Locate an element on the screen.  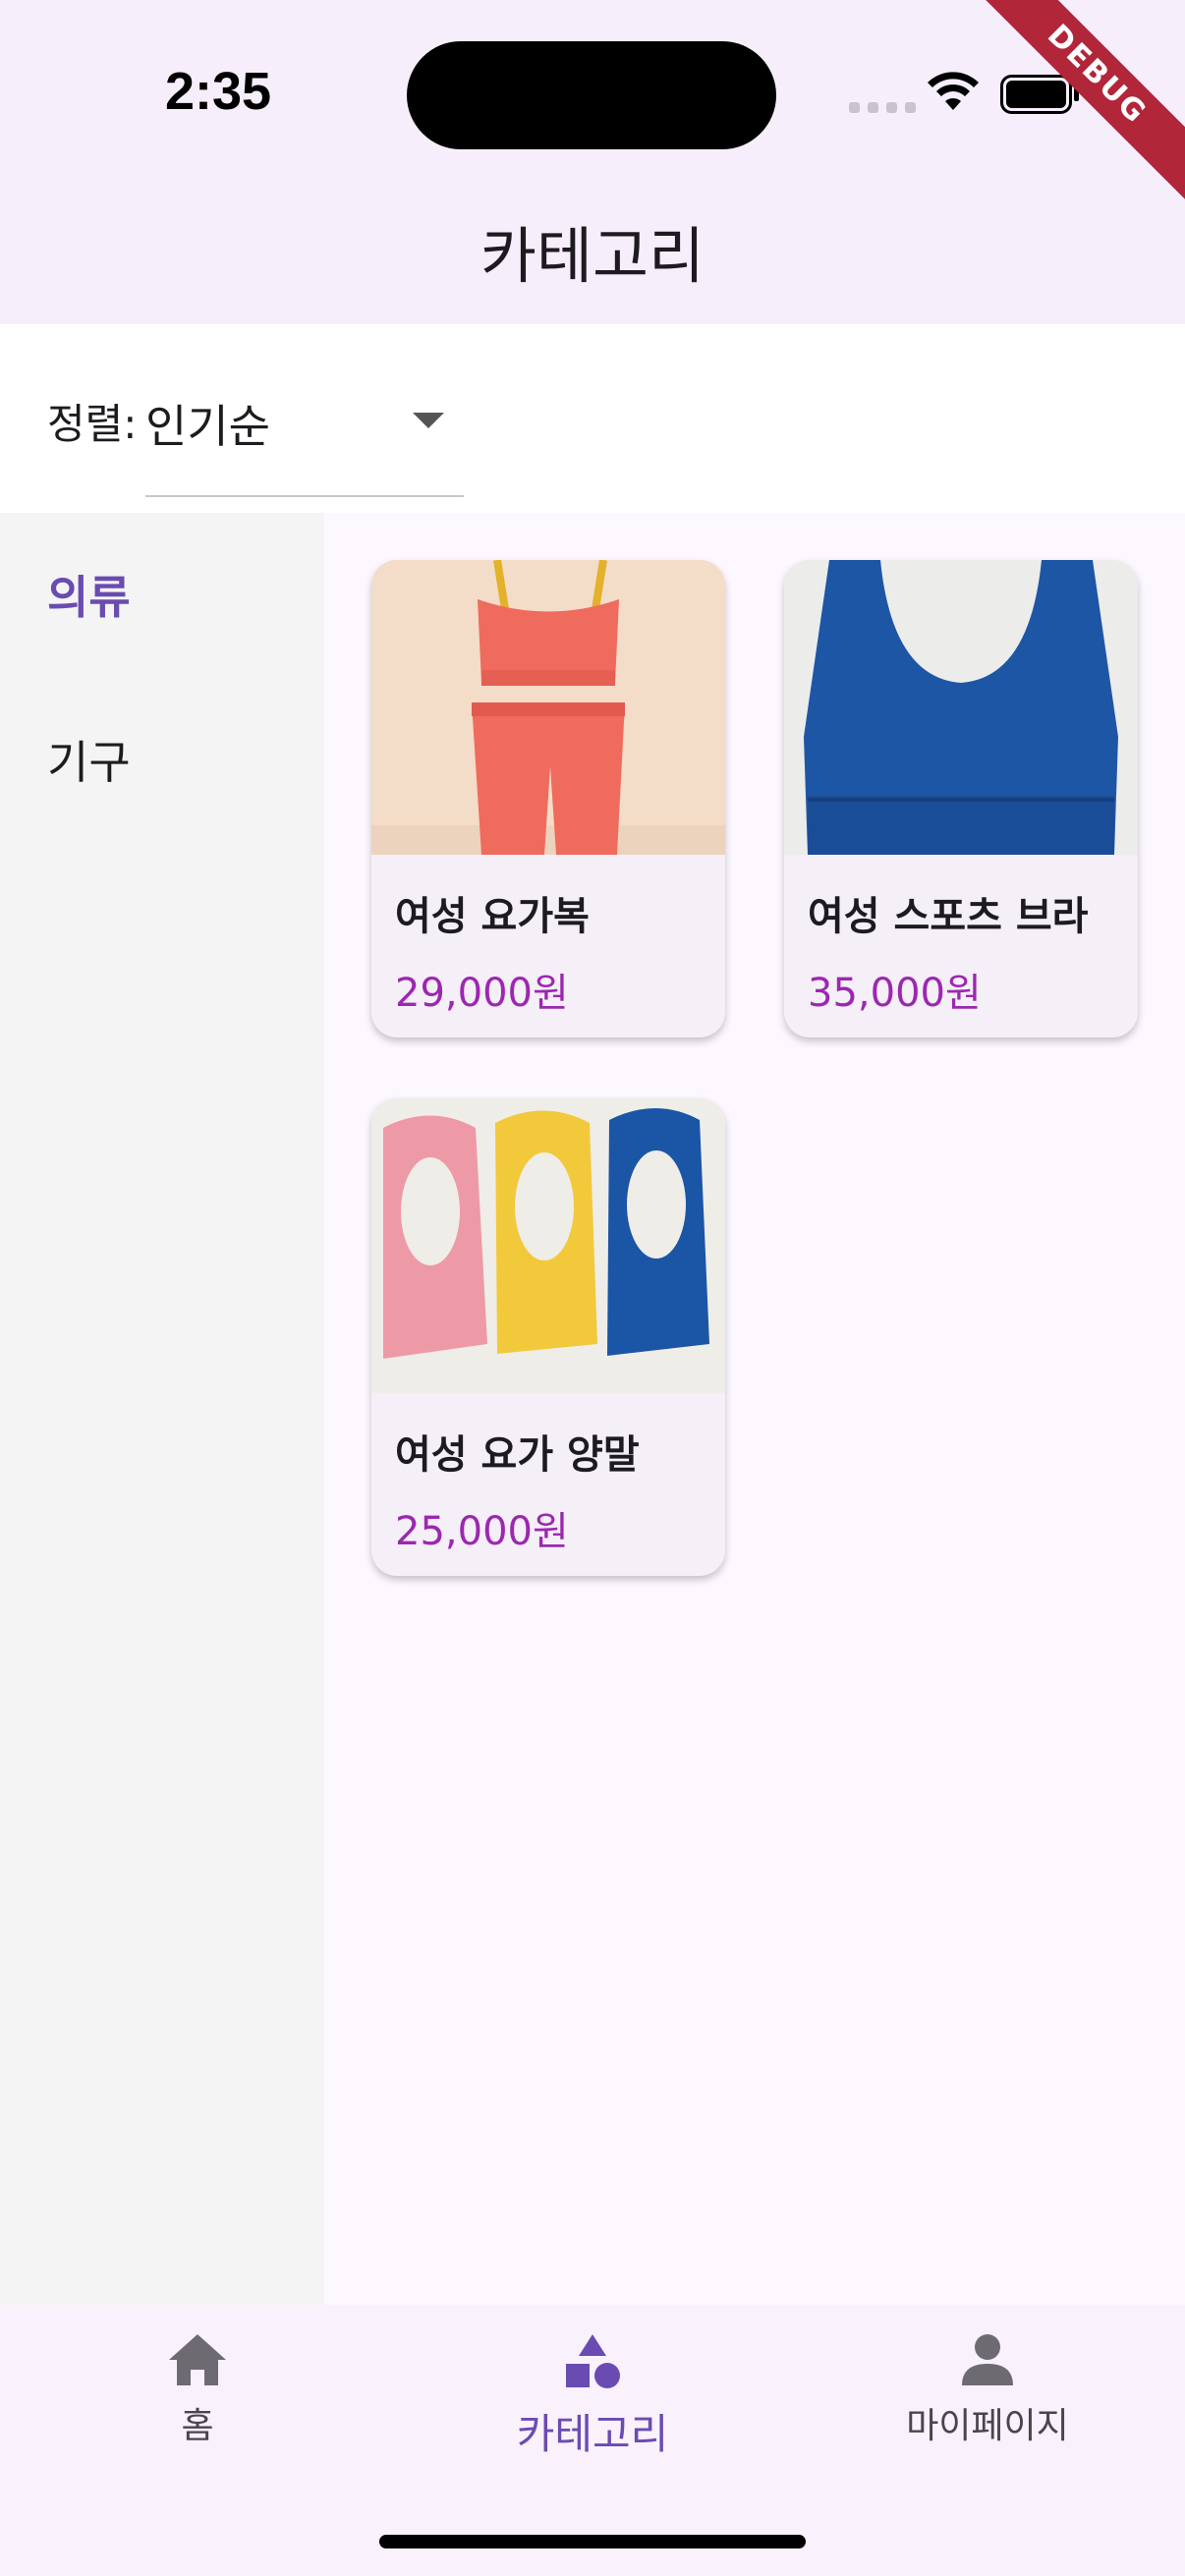
nav-label-mypage: 마이페이지 is located at coordinates (988, 2426).